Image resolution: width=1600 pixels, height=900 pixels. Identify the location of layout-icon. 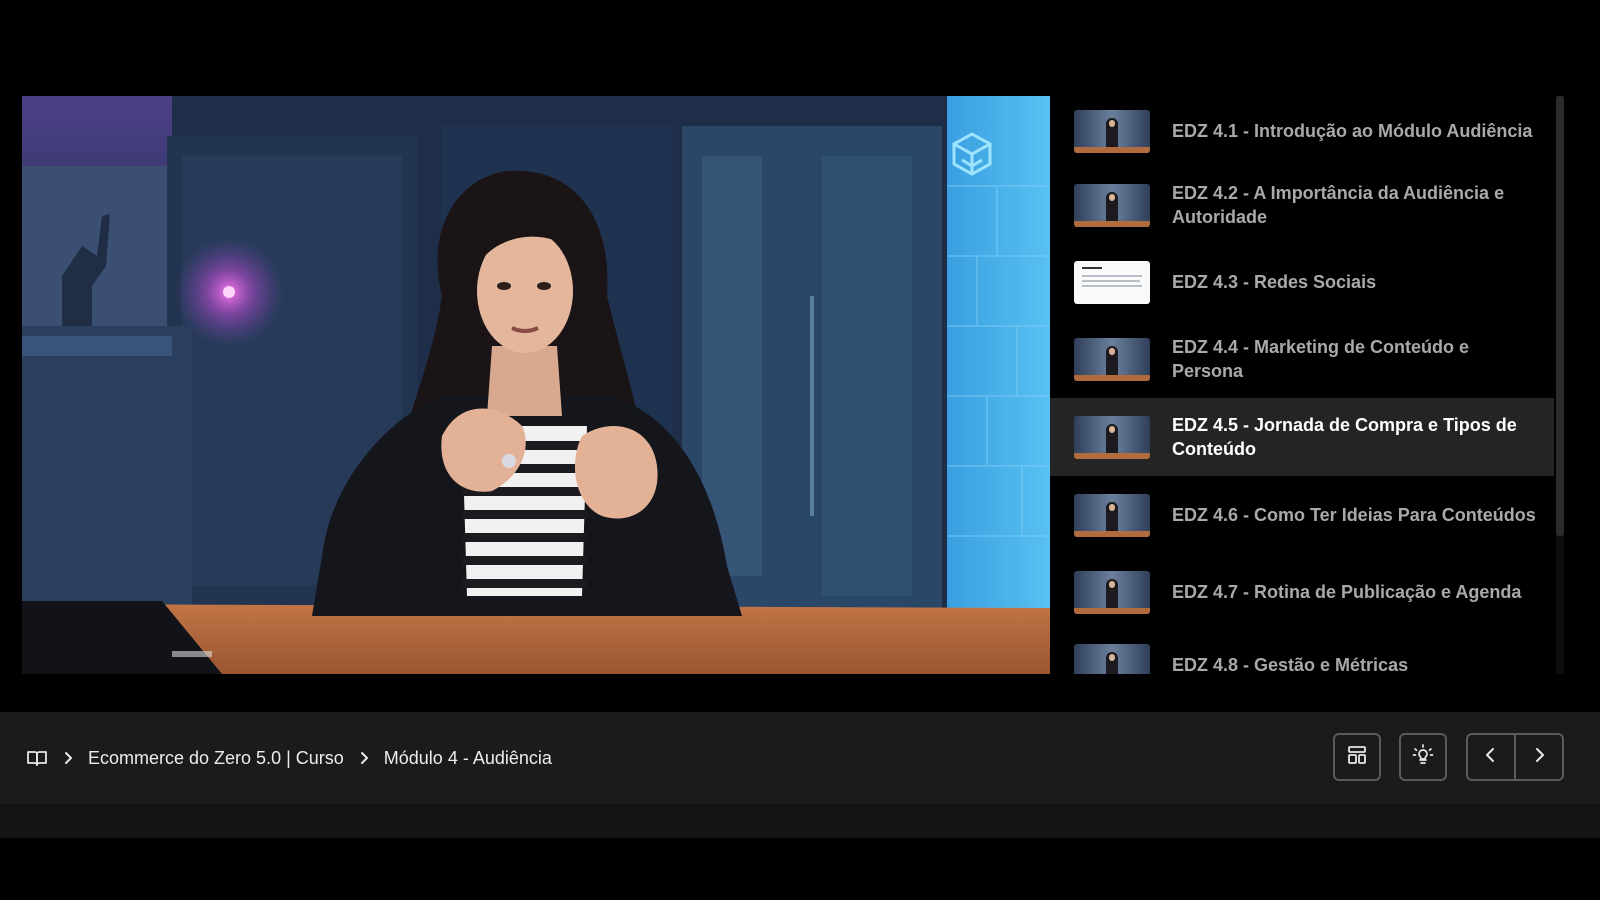
(1357, 757).